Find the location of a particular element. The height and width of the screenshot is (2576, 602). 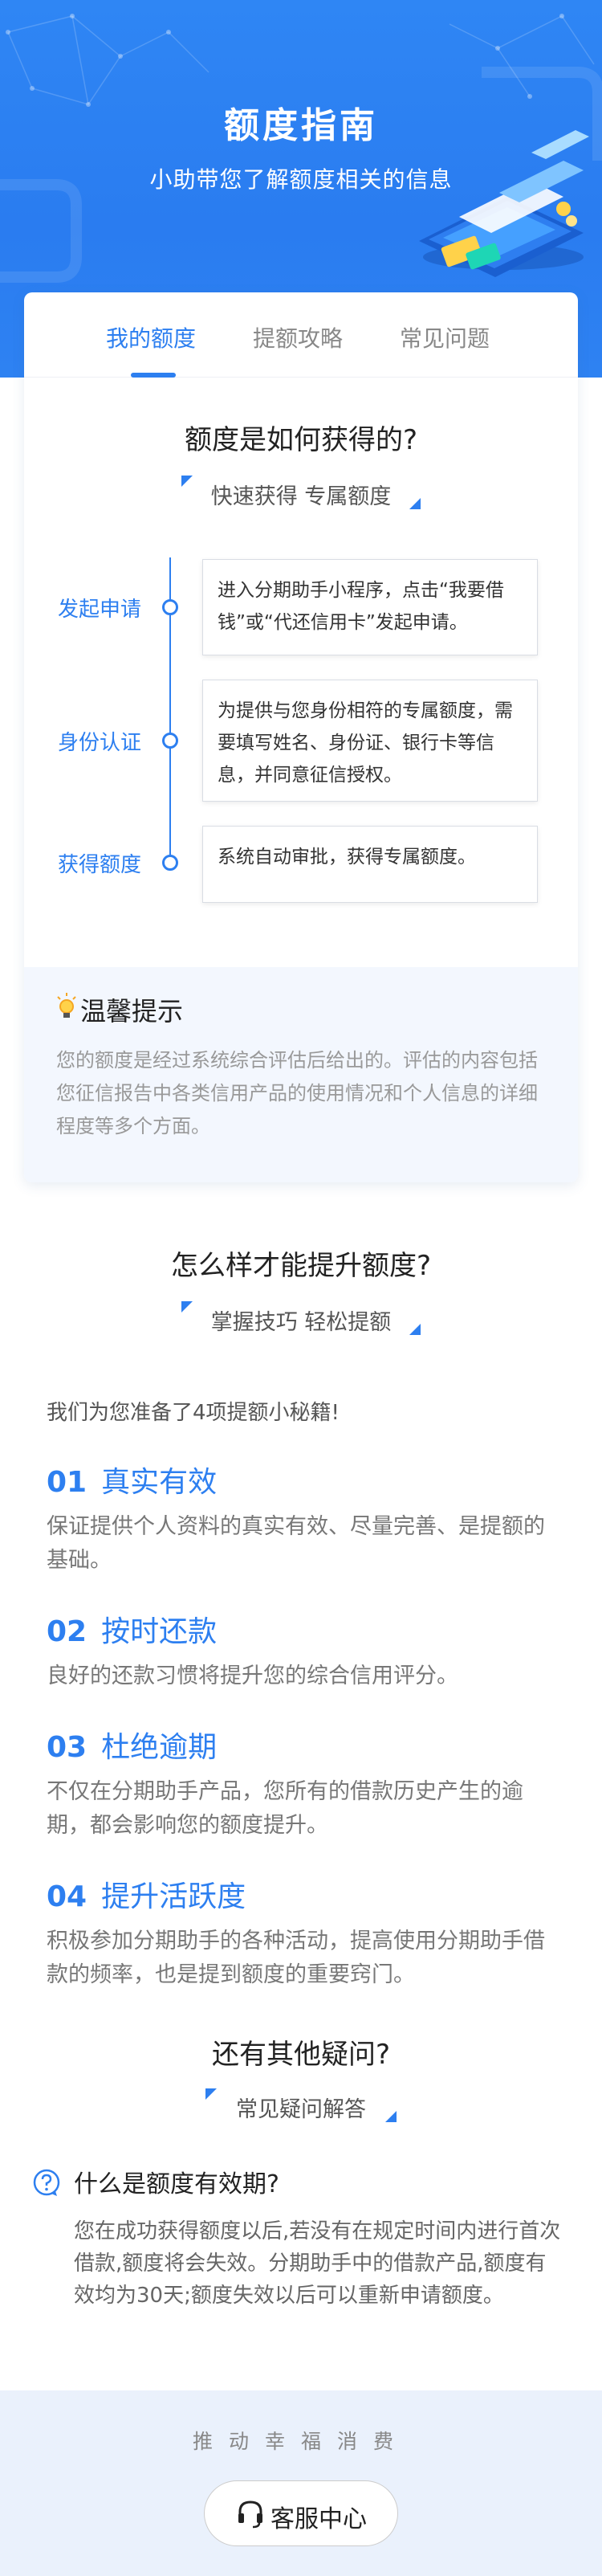

tips-intro-text: 我们为您准备了4项提额小秘籍! is located at coordinates (193, 1413).